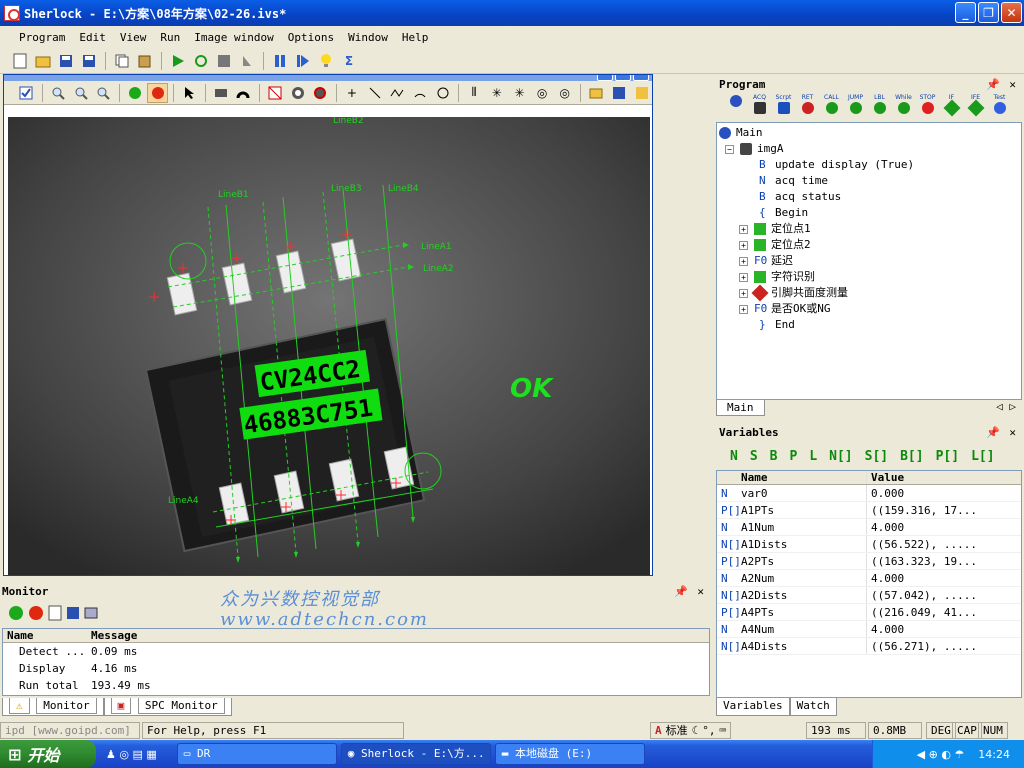  Describe the element at coordinates (53, 707) in the screenshot. I see `tab-monitor: ⚠ Monitor` at that location.